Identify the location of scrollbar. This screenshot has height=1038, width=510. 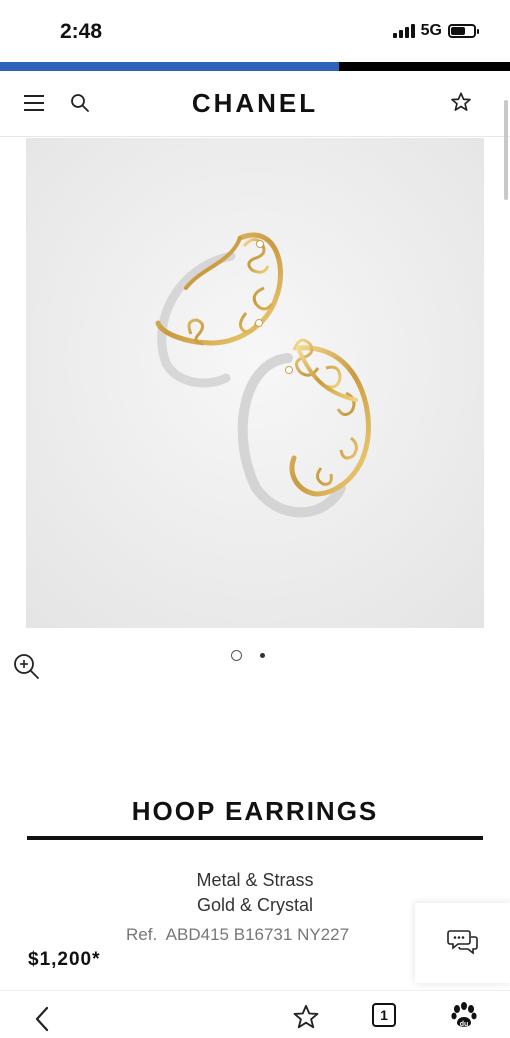
(506, 150).